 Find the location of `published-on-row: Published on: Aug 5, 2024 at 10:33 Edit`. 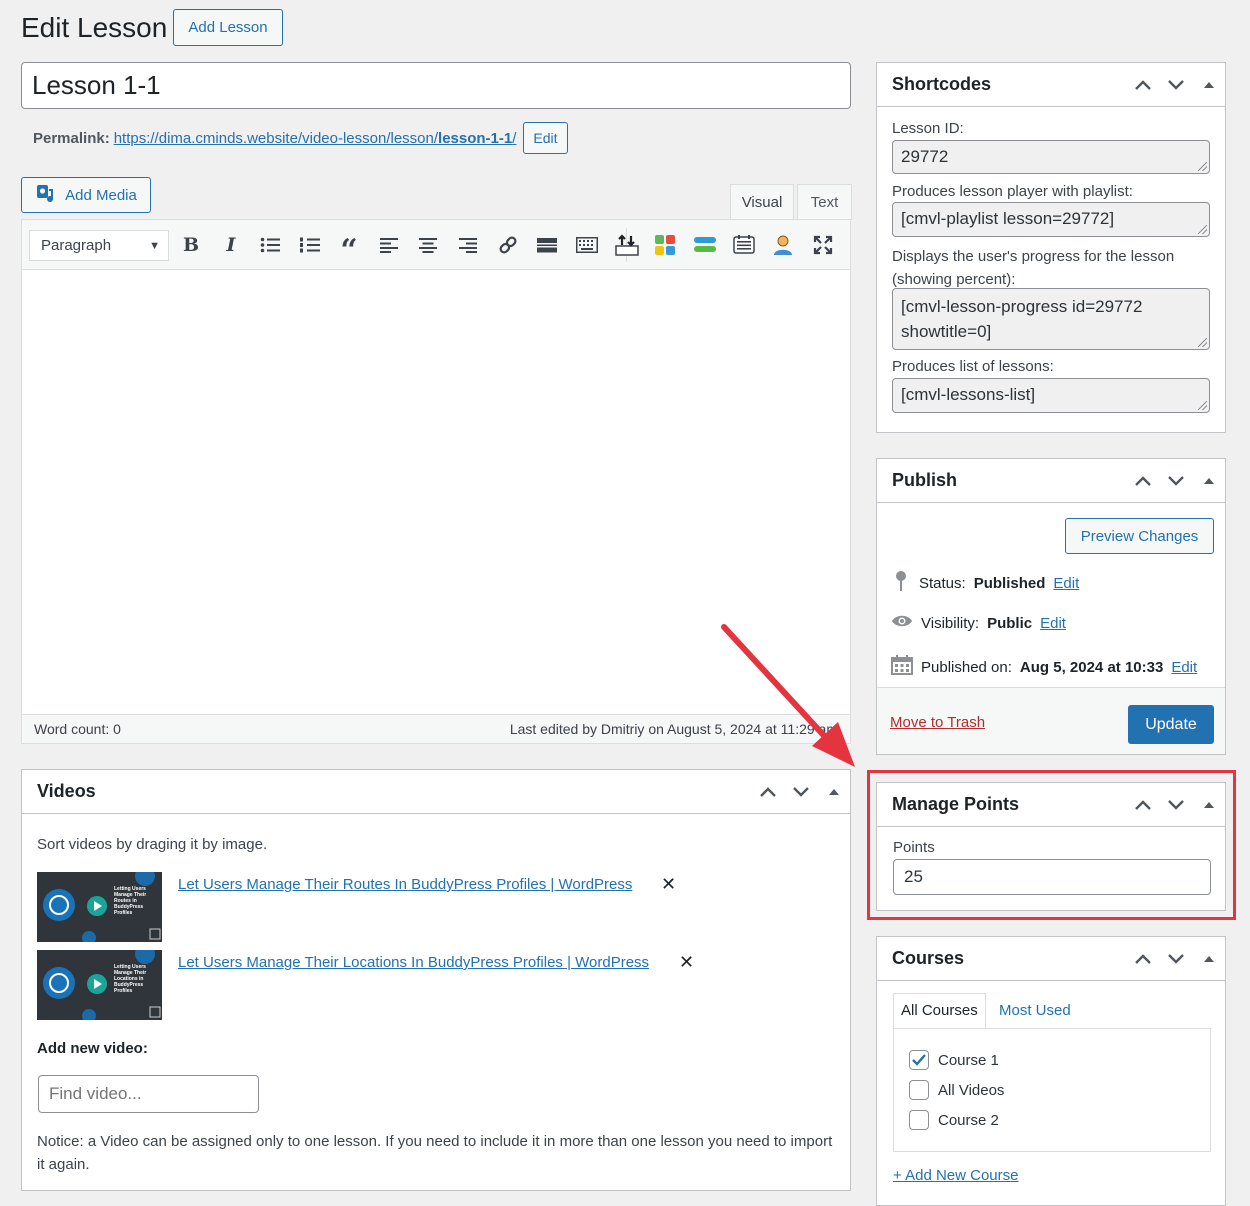

published-on-row: Published on: Aug 5, 2024 at 10:33 Edit is located at coordinates (1044, 667).